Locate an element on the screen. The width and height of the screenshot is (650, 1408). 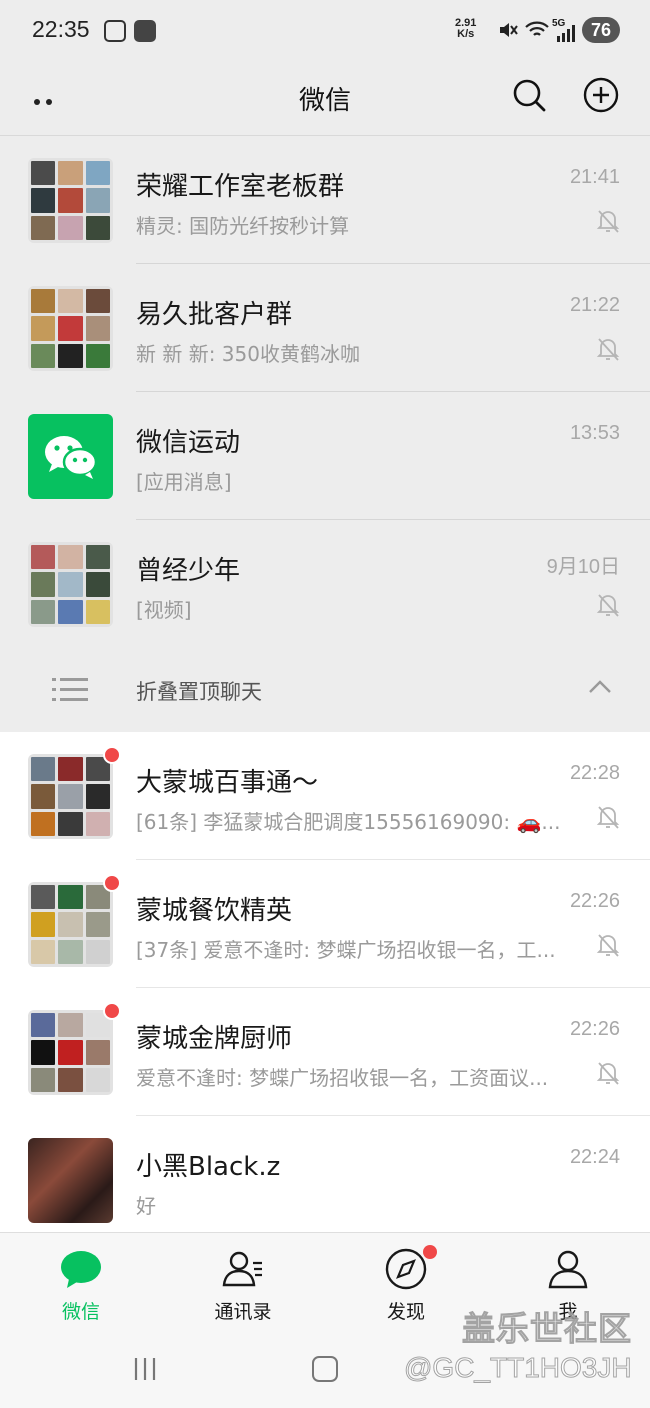
signal-icon is located at coordinates (566, 33).